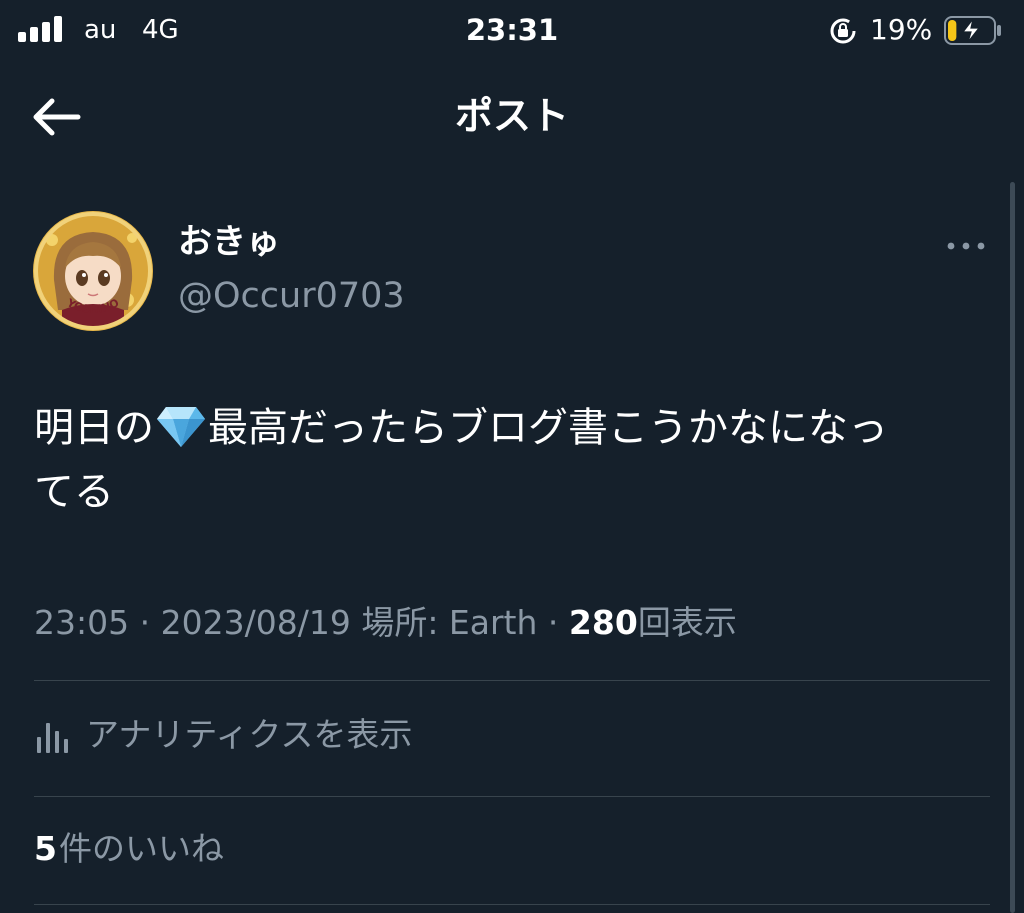  Describe the element at coordinates (603, 622) in the screenshot. I see `views-count: 280` at that location.